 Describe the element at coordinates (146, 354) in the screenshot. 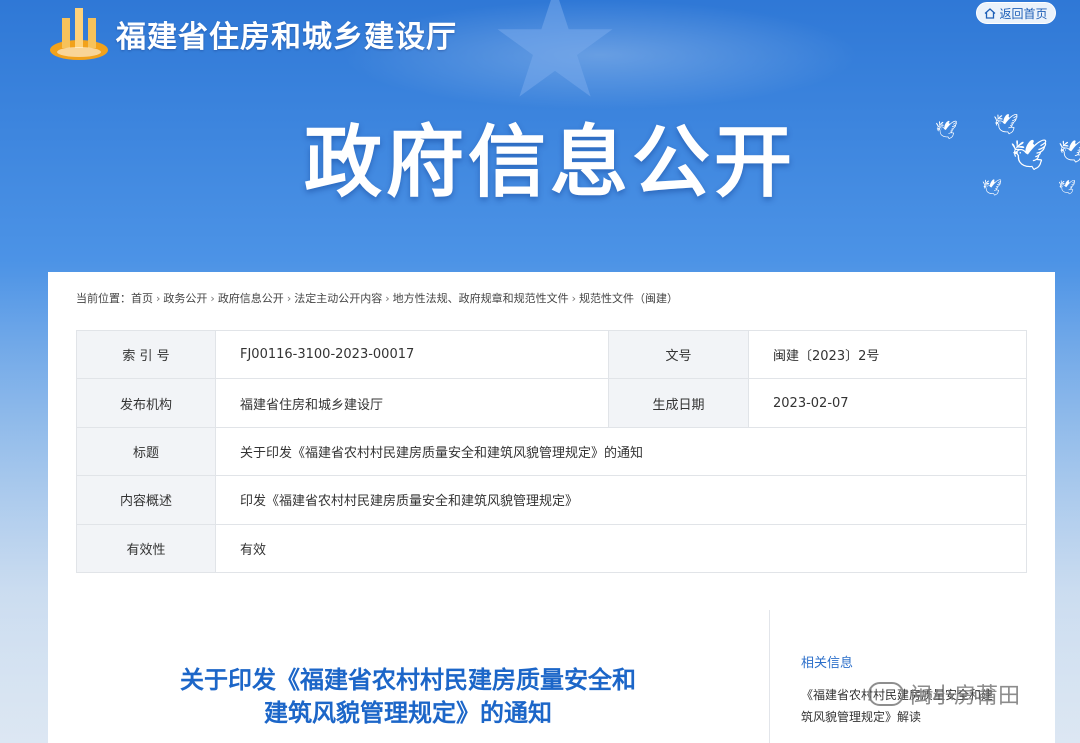

I see `index-number-label: 索 引 号` at that location.